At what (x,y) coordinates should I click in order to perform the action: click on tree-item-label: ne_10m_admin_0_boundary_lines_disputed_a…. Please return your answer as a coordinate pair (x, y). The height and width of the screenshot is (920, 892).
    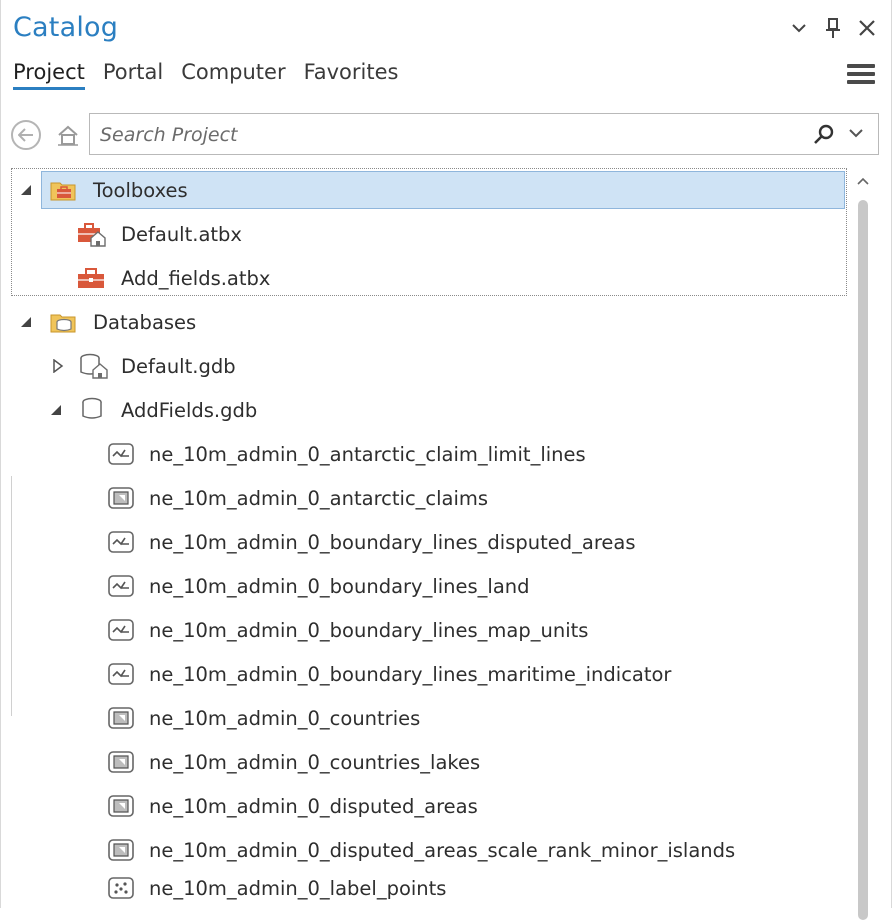
    Looking at the image, I should click on (392, 542).